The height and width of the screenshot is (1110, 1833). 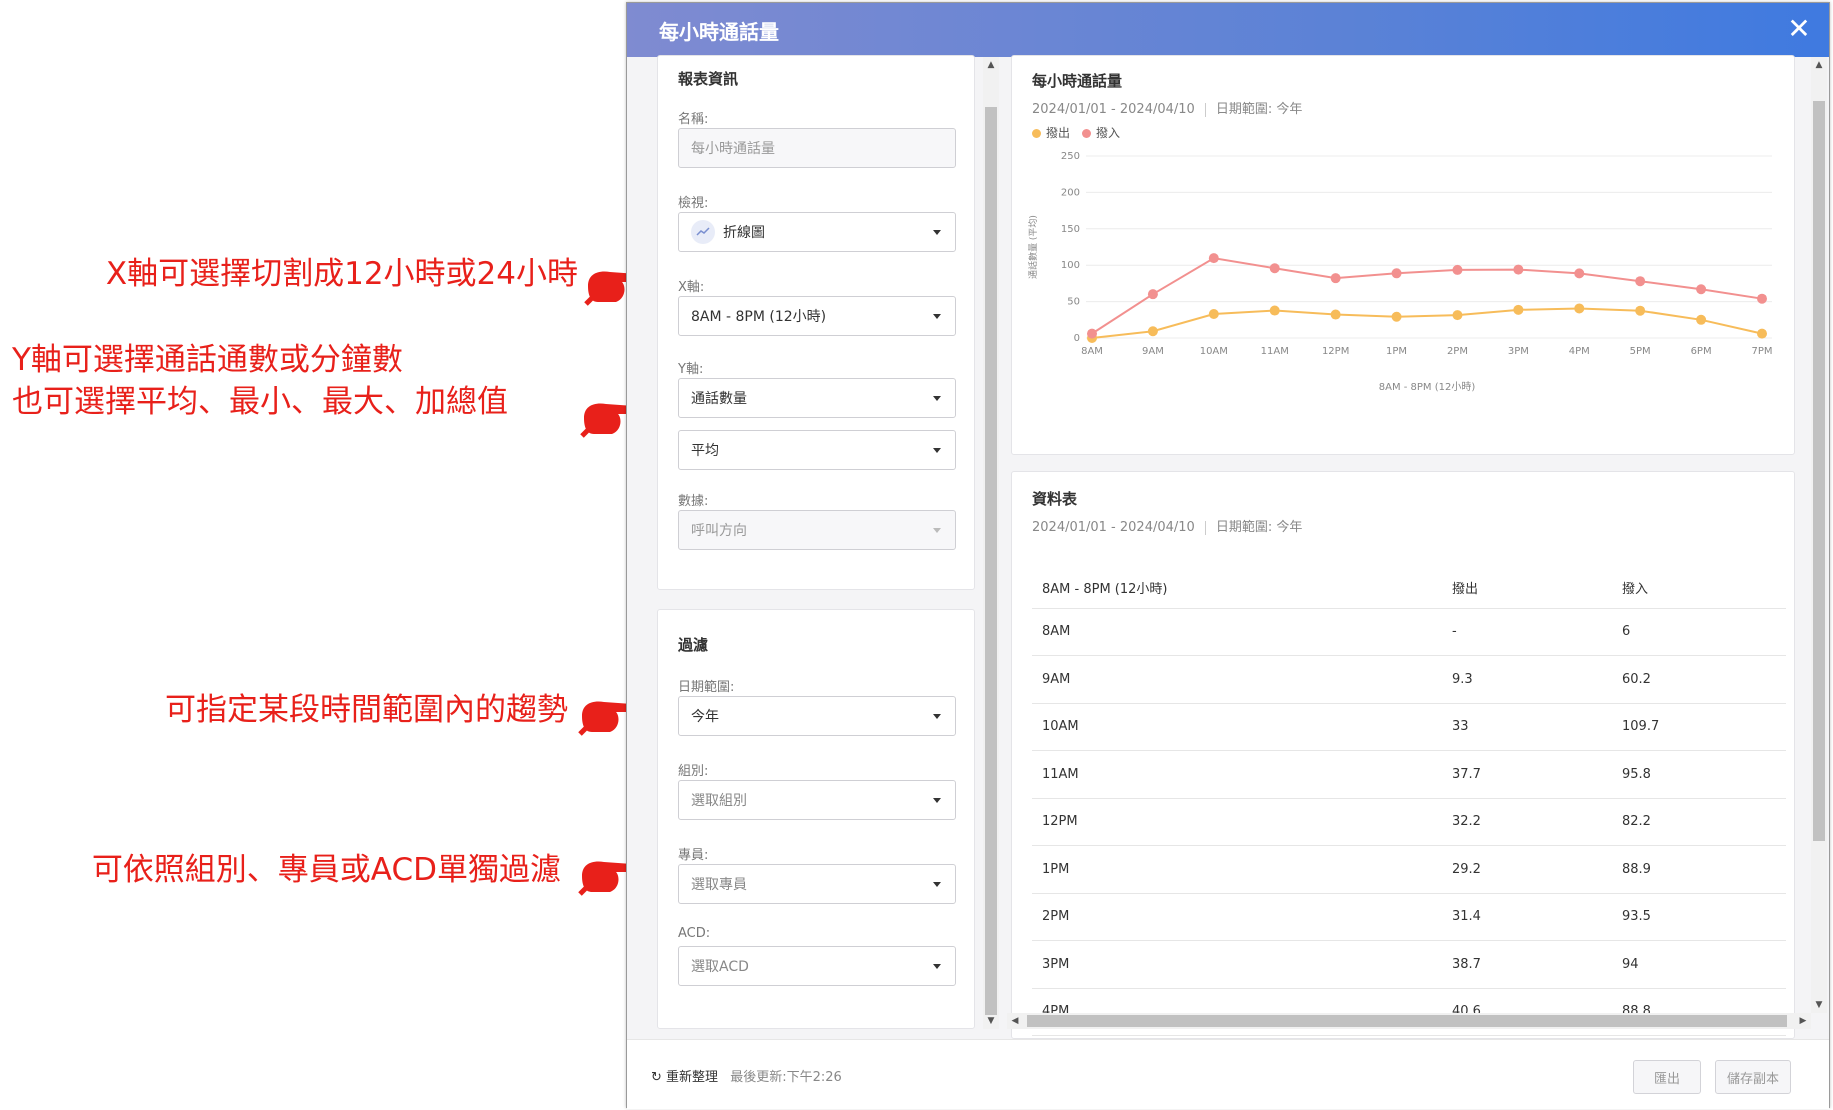 What do you see at coordinates (1409, 632) in the screenshot?
I see `table-row: 8AM -6` at bounding box center [1409, 632].